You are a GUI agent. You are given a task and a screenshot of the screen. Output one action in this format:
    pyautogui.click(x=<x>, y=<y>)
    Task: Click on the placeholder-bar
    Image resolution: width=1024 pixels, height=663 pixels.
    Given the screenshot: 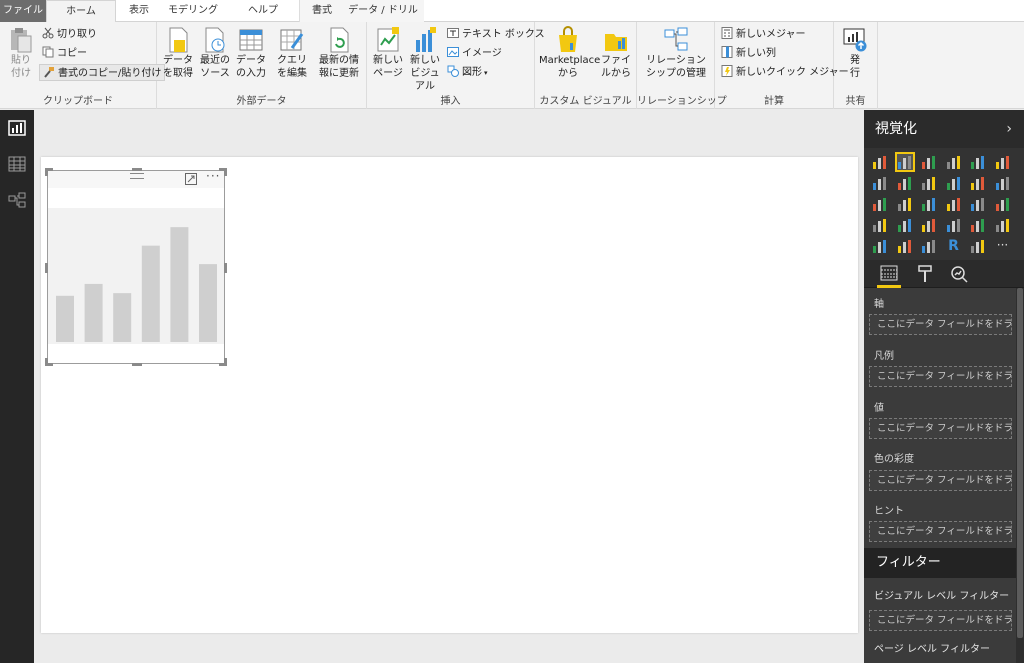 What is the action you would take?
    pyautogui.click(x=122, y=317)
    